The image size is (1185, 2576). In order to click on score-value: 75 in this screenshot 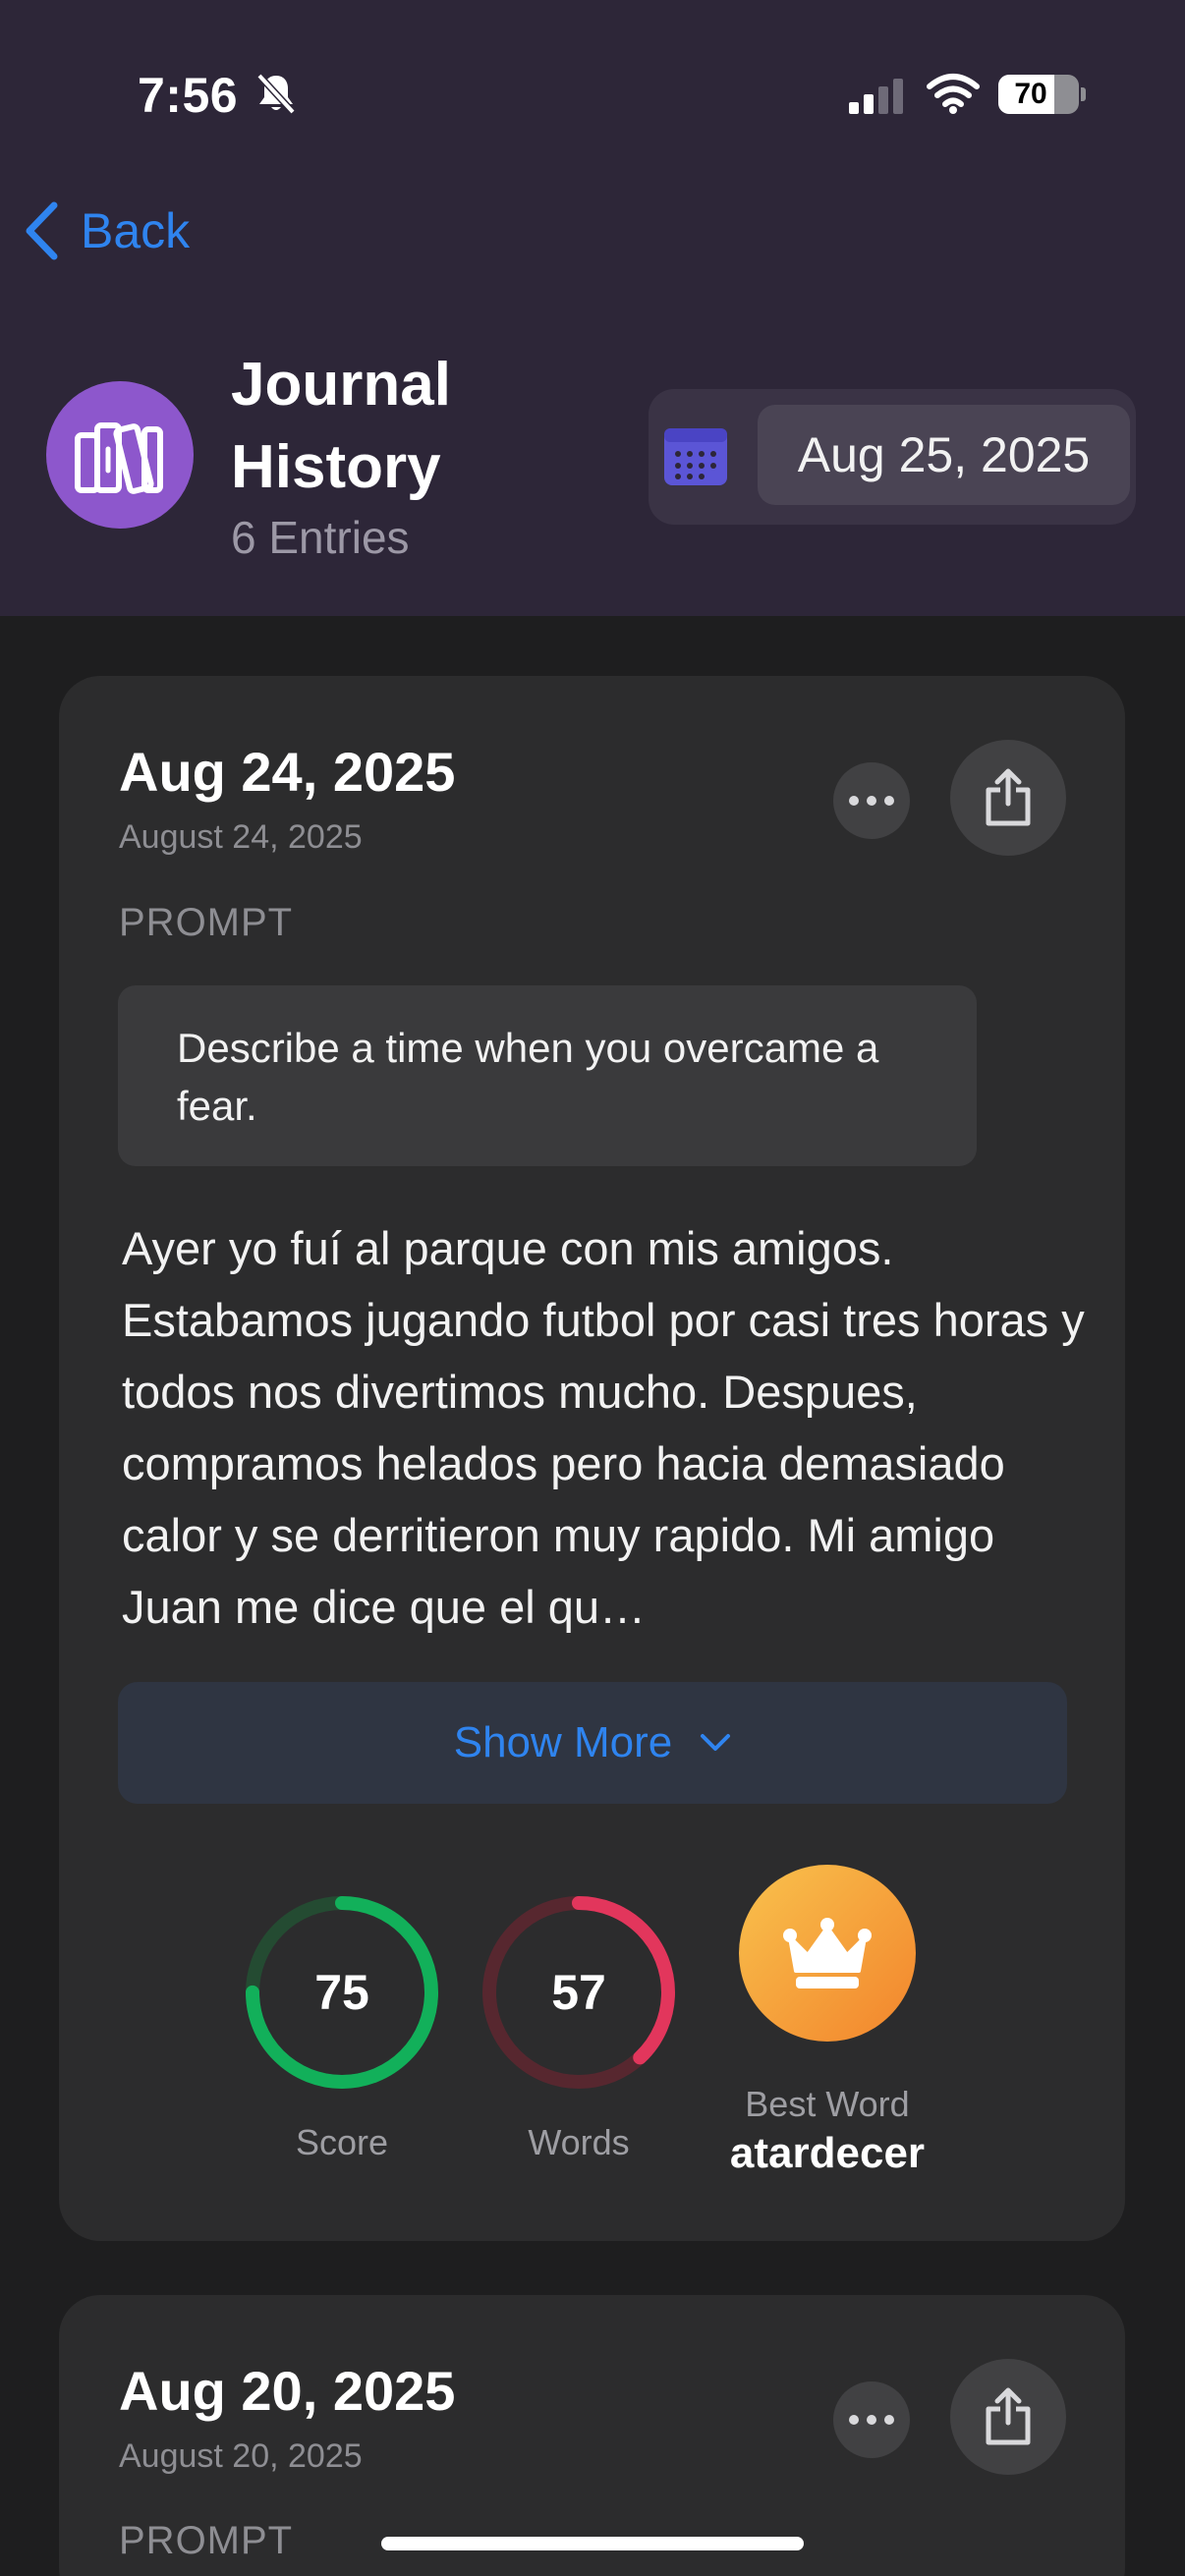, I will do `click(342, 1992)`.